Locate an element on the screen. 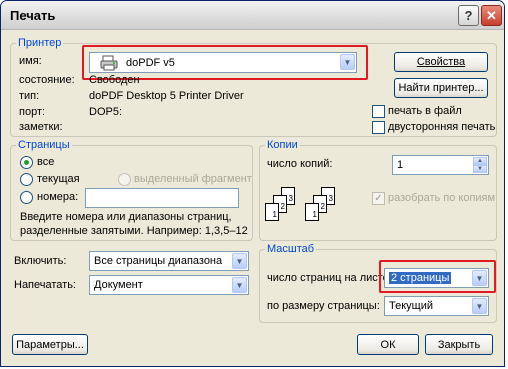  ok-button: ОК is located at coordinates (388, 344).